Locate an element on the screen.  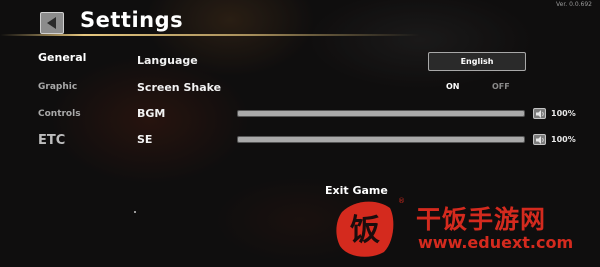
page-title: Settings is located at coordinates (132, 20).